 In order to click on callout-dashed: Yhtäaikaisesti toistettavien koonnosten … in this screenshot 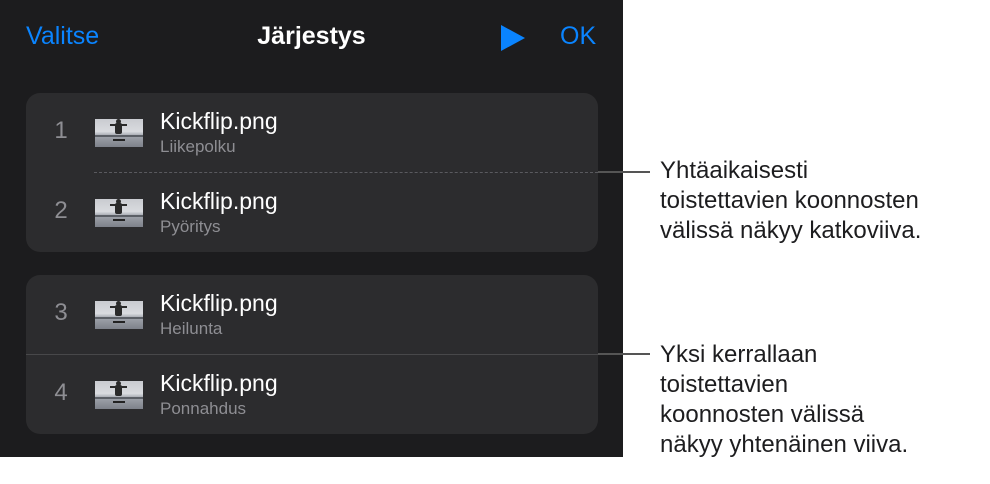, I will do `click(790, 201)`.